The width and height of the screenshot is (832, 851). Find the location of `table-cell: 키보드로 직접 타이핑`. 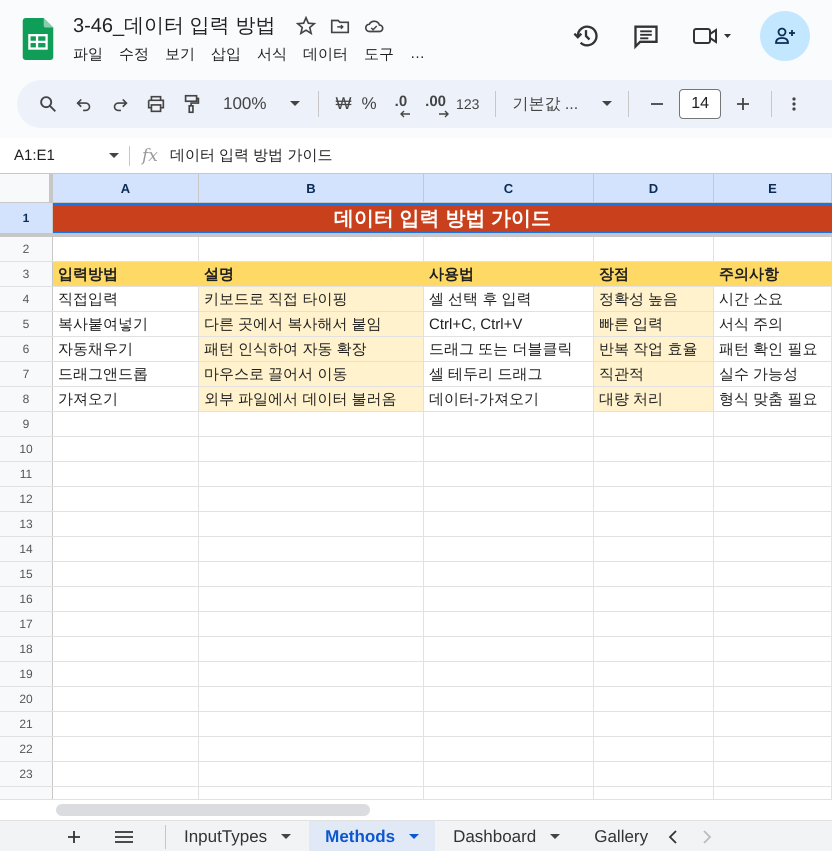

table-cell: 키보드로 직접 타이핑 is located at coordinates (311, 299).